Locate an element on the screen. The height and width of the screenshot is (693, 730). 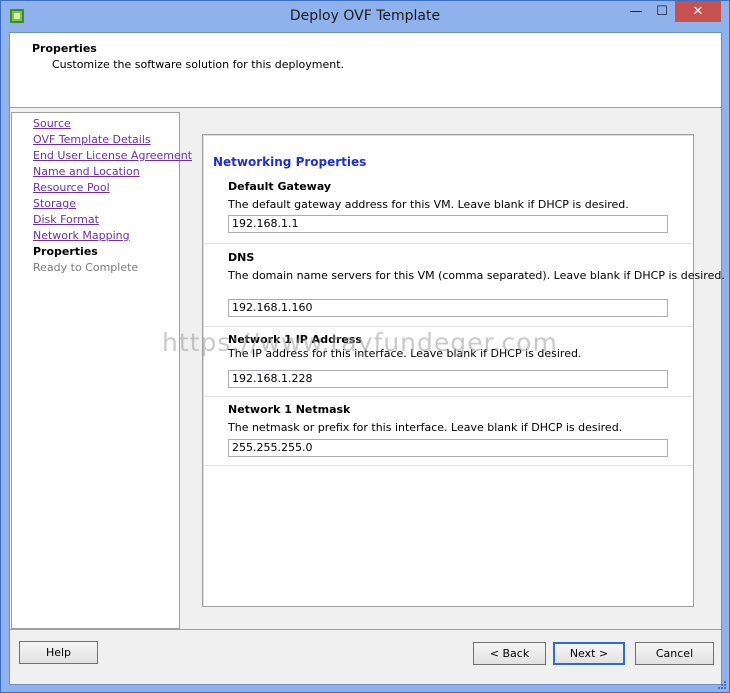
nav-step-network-mapping: Network Mapping is located at coordinates (81, 235).